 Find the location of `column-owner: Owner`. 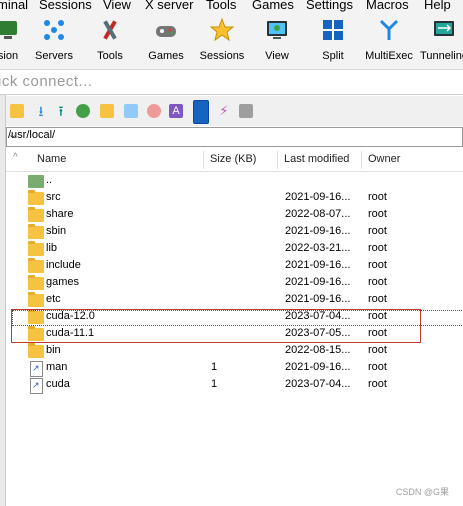

column-owner: Owner is located at coordinates (384, 159).